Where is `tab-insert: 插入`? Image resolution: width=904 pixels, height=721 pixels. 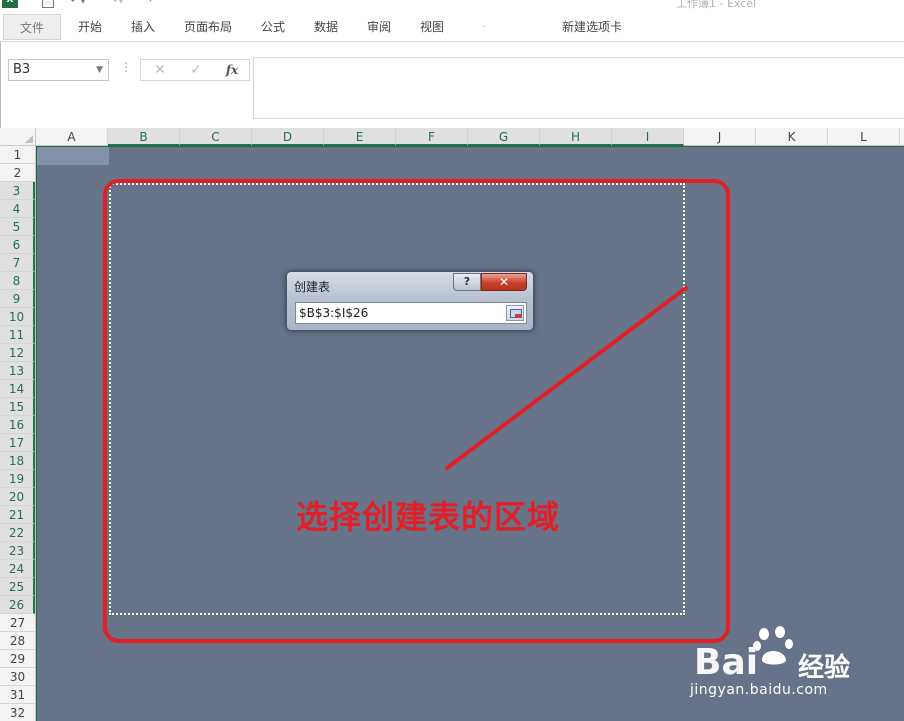
tab-insert: 插入 is located at coordinates (143, 27).